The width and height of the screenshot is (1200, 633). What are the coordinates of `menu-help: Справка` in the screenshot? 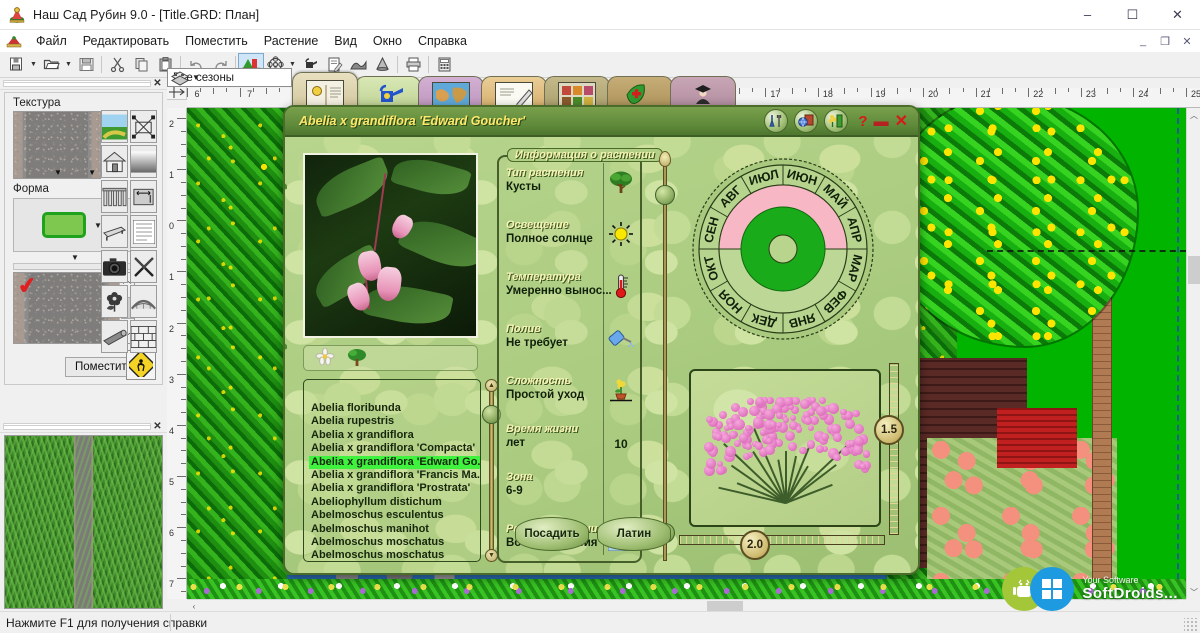 It's located at (442, 41).